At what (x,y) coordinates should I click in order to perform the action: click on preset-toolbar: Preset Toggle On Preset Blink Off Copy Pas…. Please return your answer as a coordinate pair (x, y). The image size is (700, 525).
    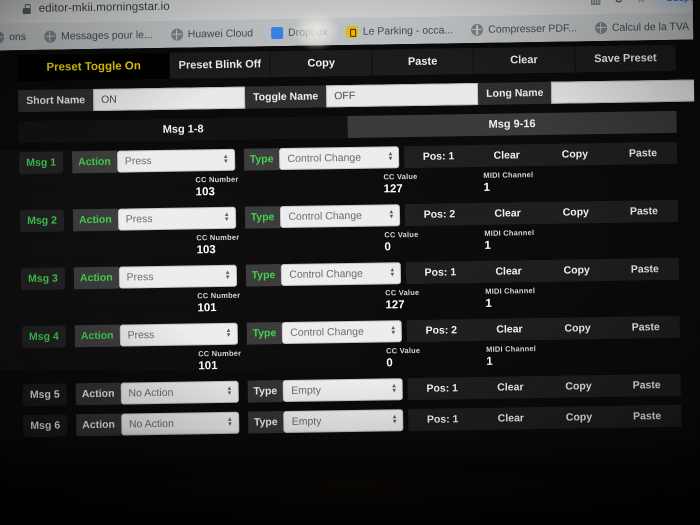
    Looking at the image, I should click on (346, 63).